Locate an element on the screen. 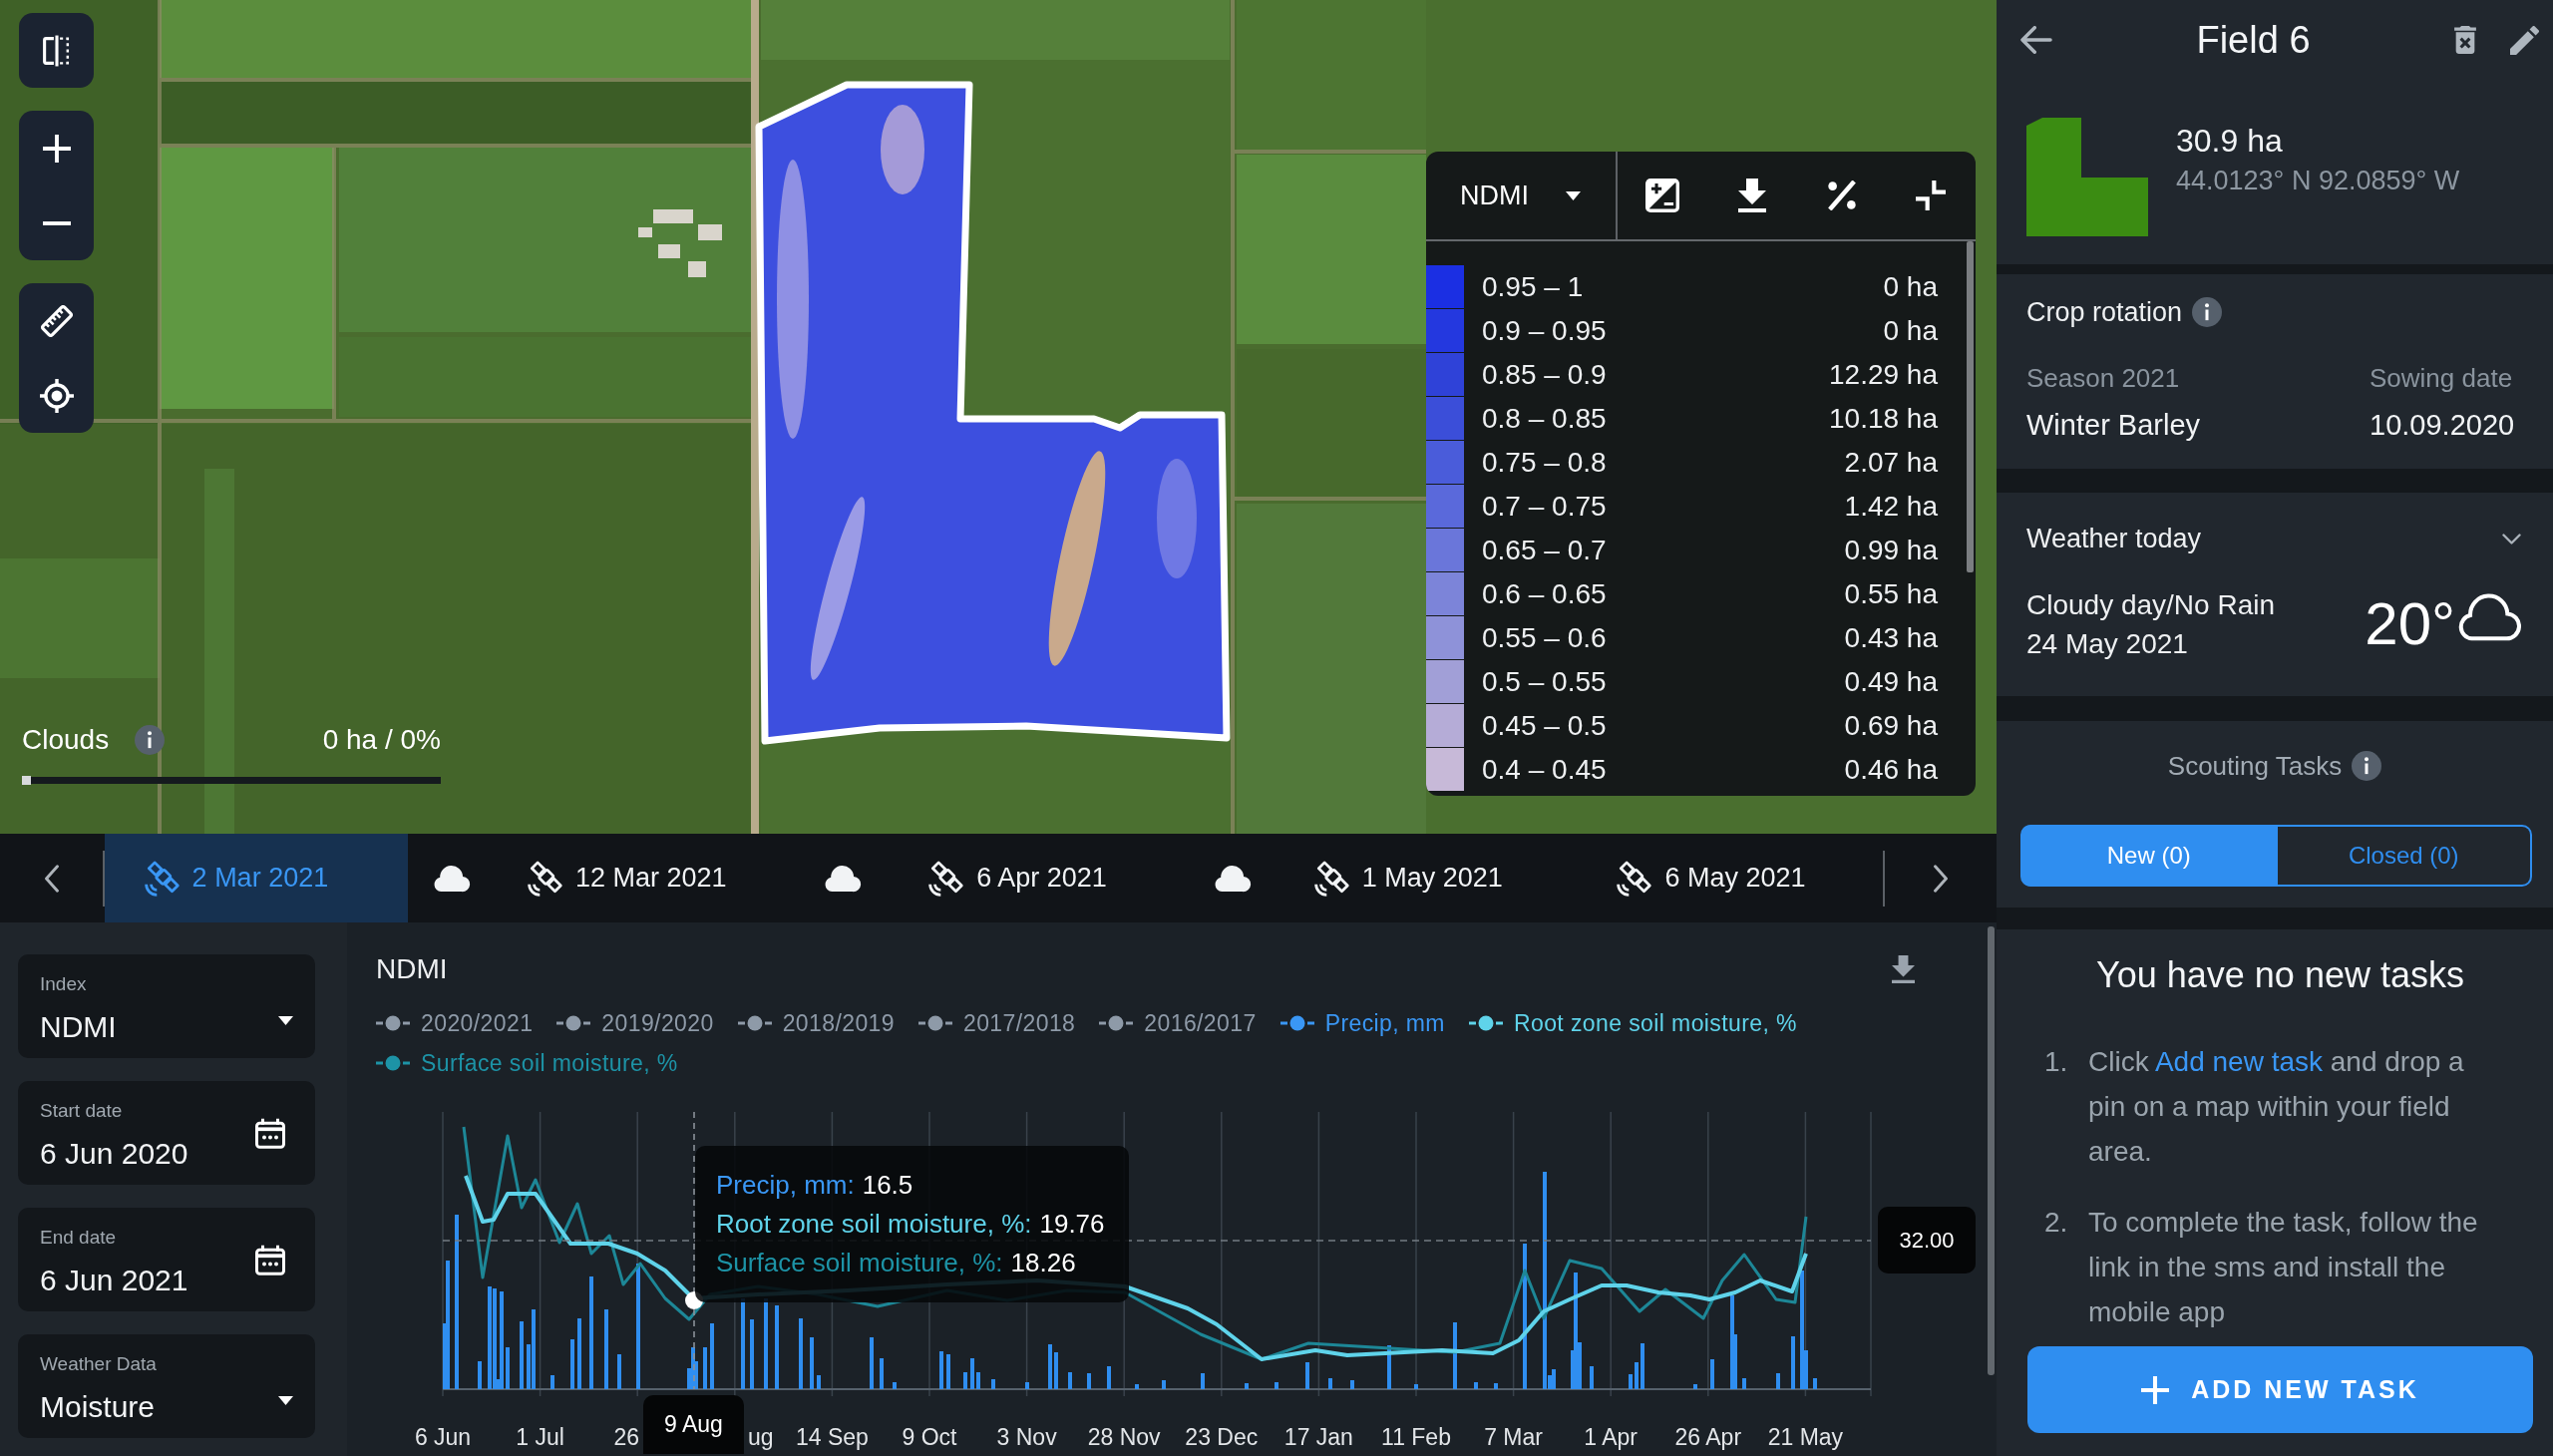  chevron-down-icon is located at coordinates (2512, 539).